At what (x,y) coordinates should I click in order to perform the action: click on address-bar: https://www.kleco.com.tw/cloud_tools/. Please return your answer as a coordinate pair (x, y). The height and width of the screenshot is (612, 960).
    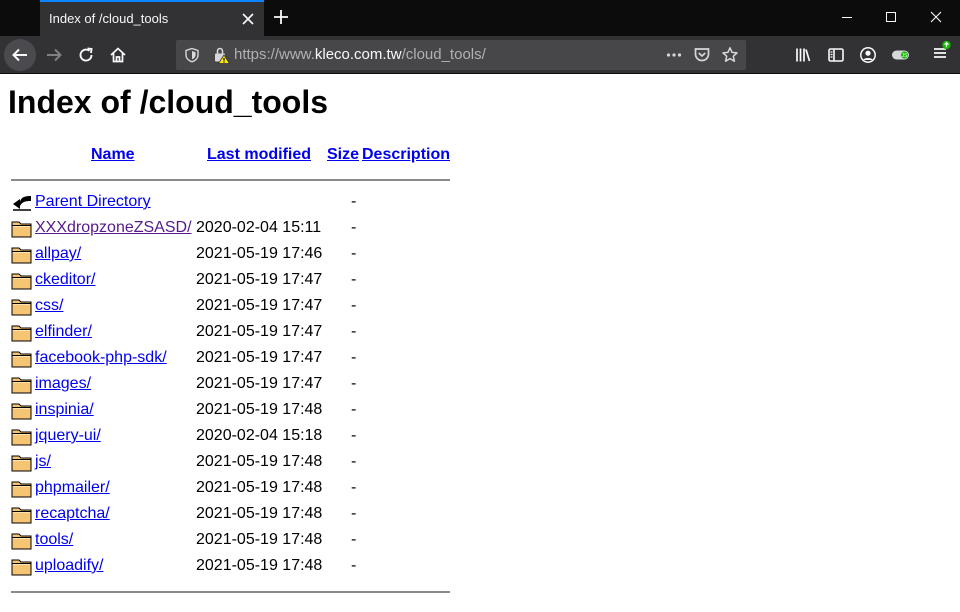
    Looking at the image, I should click on (461, 55).